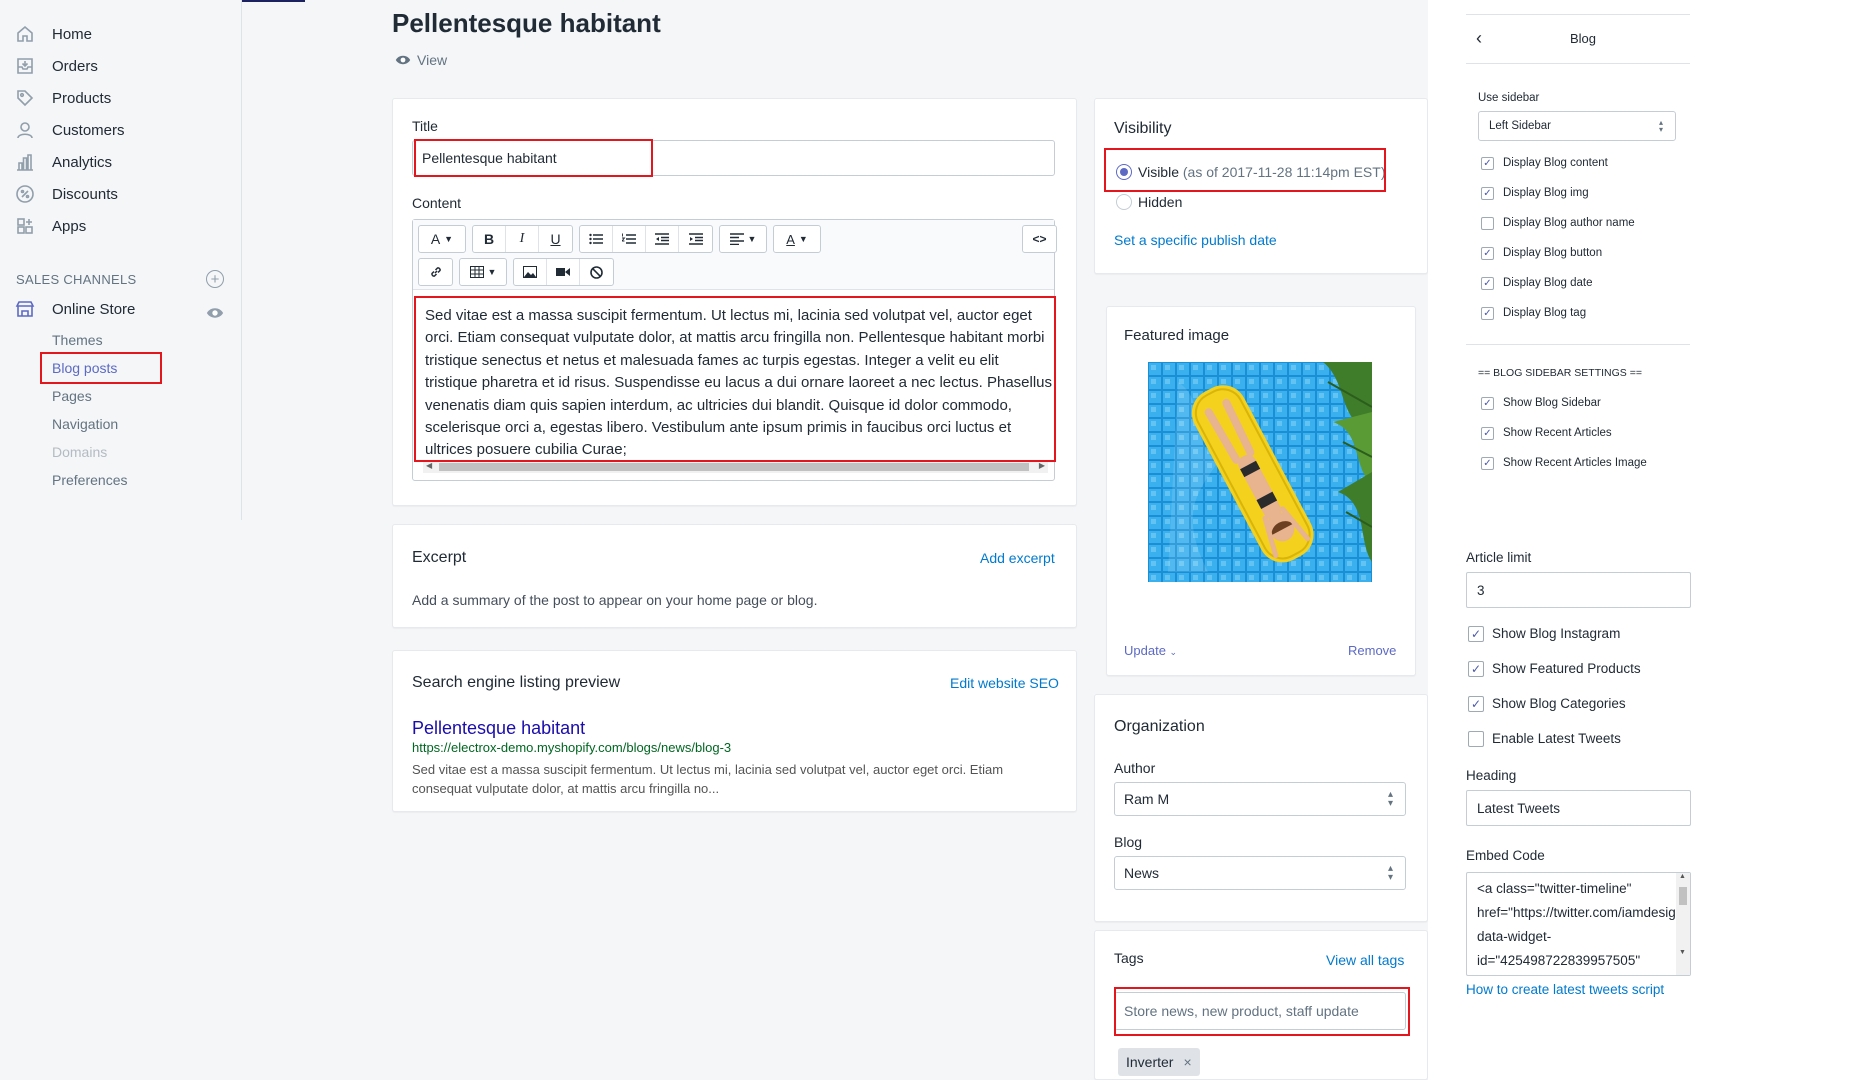 Image resolution: width=1860 pixels, height=1080 pixels. I want to click on nav-apps-label: Apps, so click(69, 226).